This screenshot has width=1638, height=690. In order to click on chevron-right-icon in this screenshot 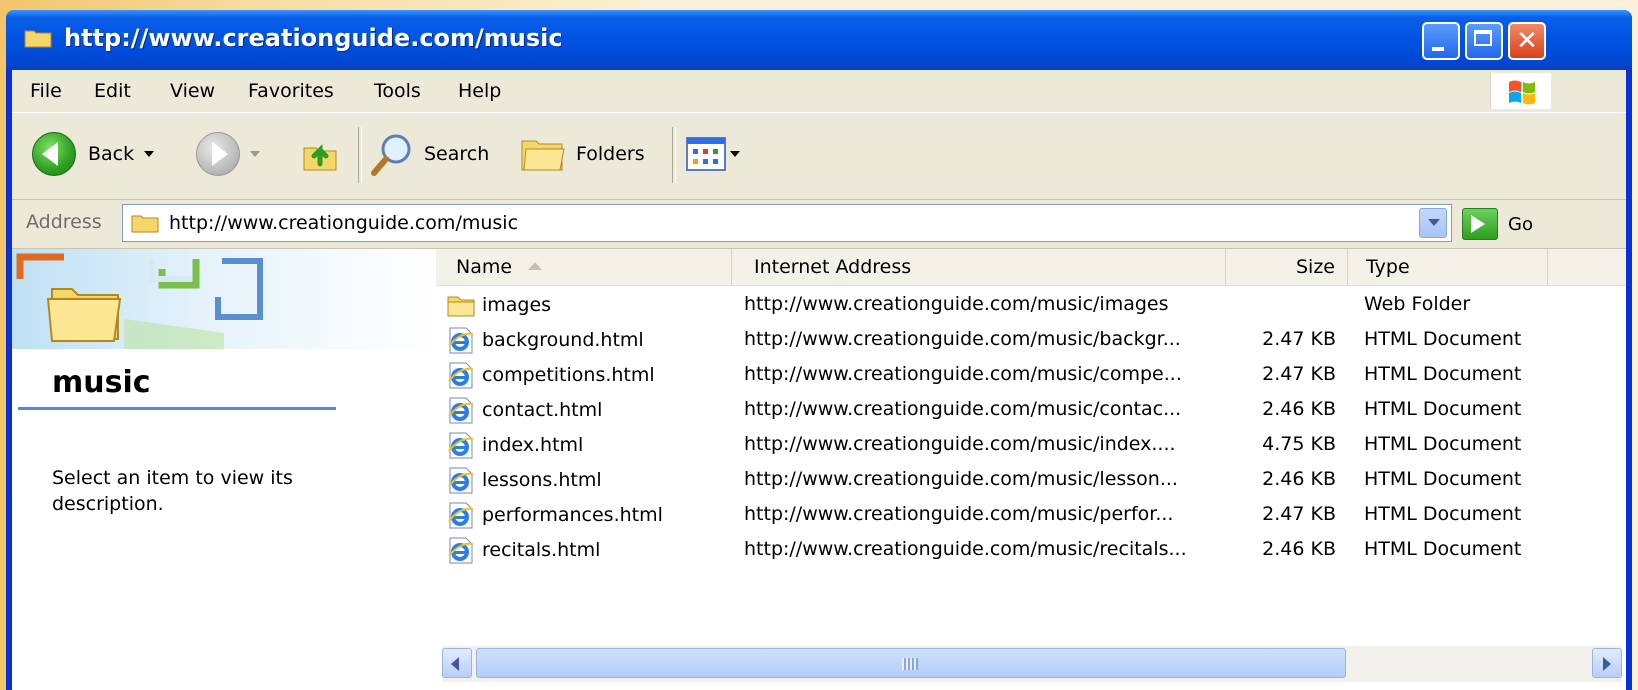, I will do `click(1607, 664)`.